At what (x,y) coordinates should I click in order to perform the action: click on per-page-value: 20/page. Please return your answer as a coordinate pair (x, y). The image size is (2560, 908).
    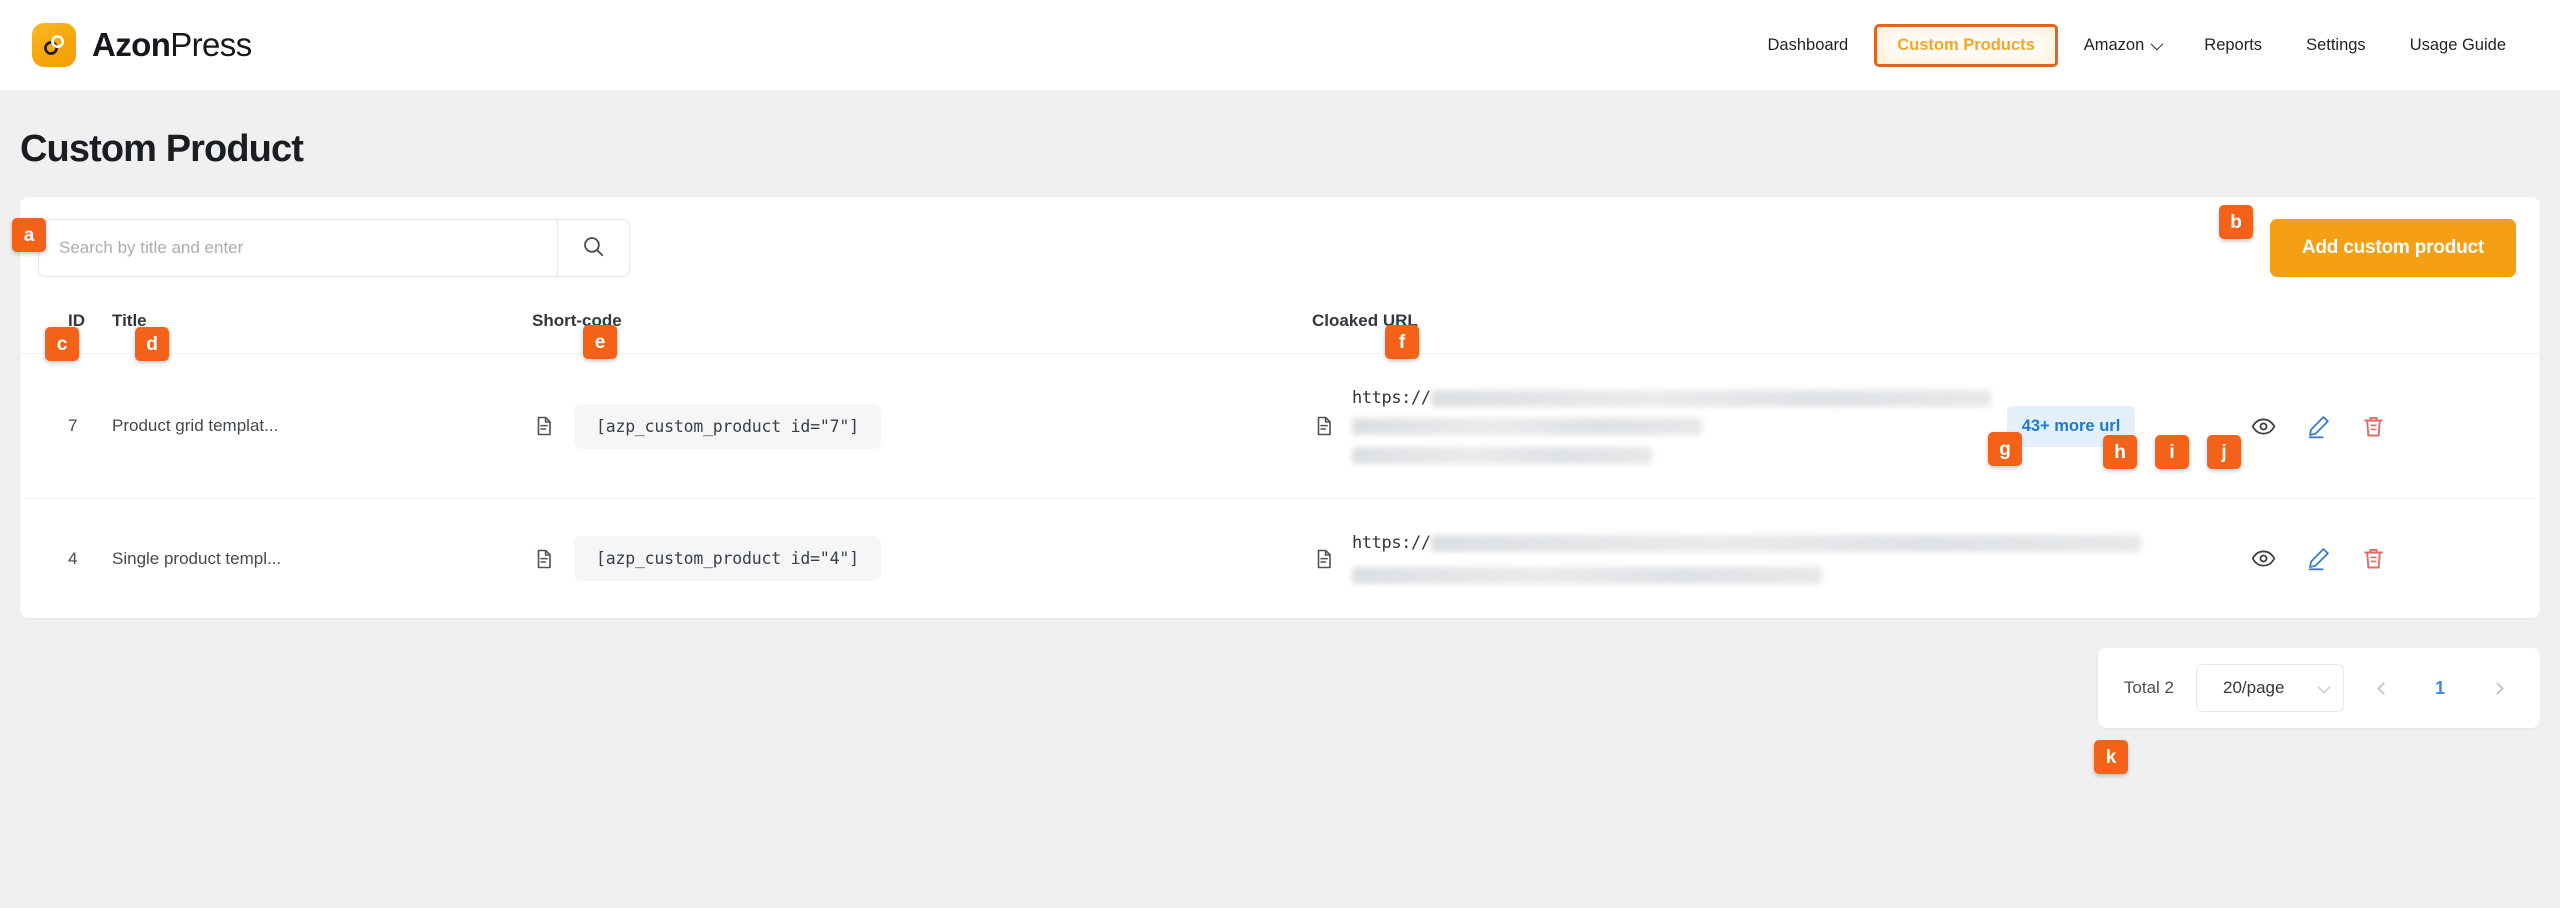
    Looking at the image, I should click on (2254, 687).